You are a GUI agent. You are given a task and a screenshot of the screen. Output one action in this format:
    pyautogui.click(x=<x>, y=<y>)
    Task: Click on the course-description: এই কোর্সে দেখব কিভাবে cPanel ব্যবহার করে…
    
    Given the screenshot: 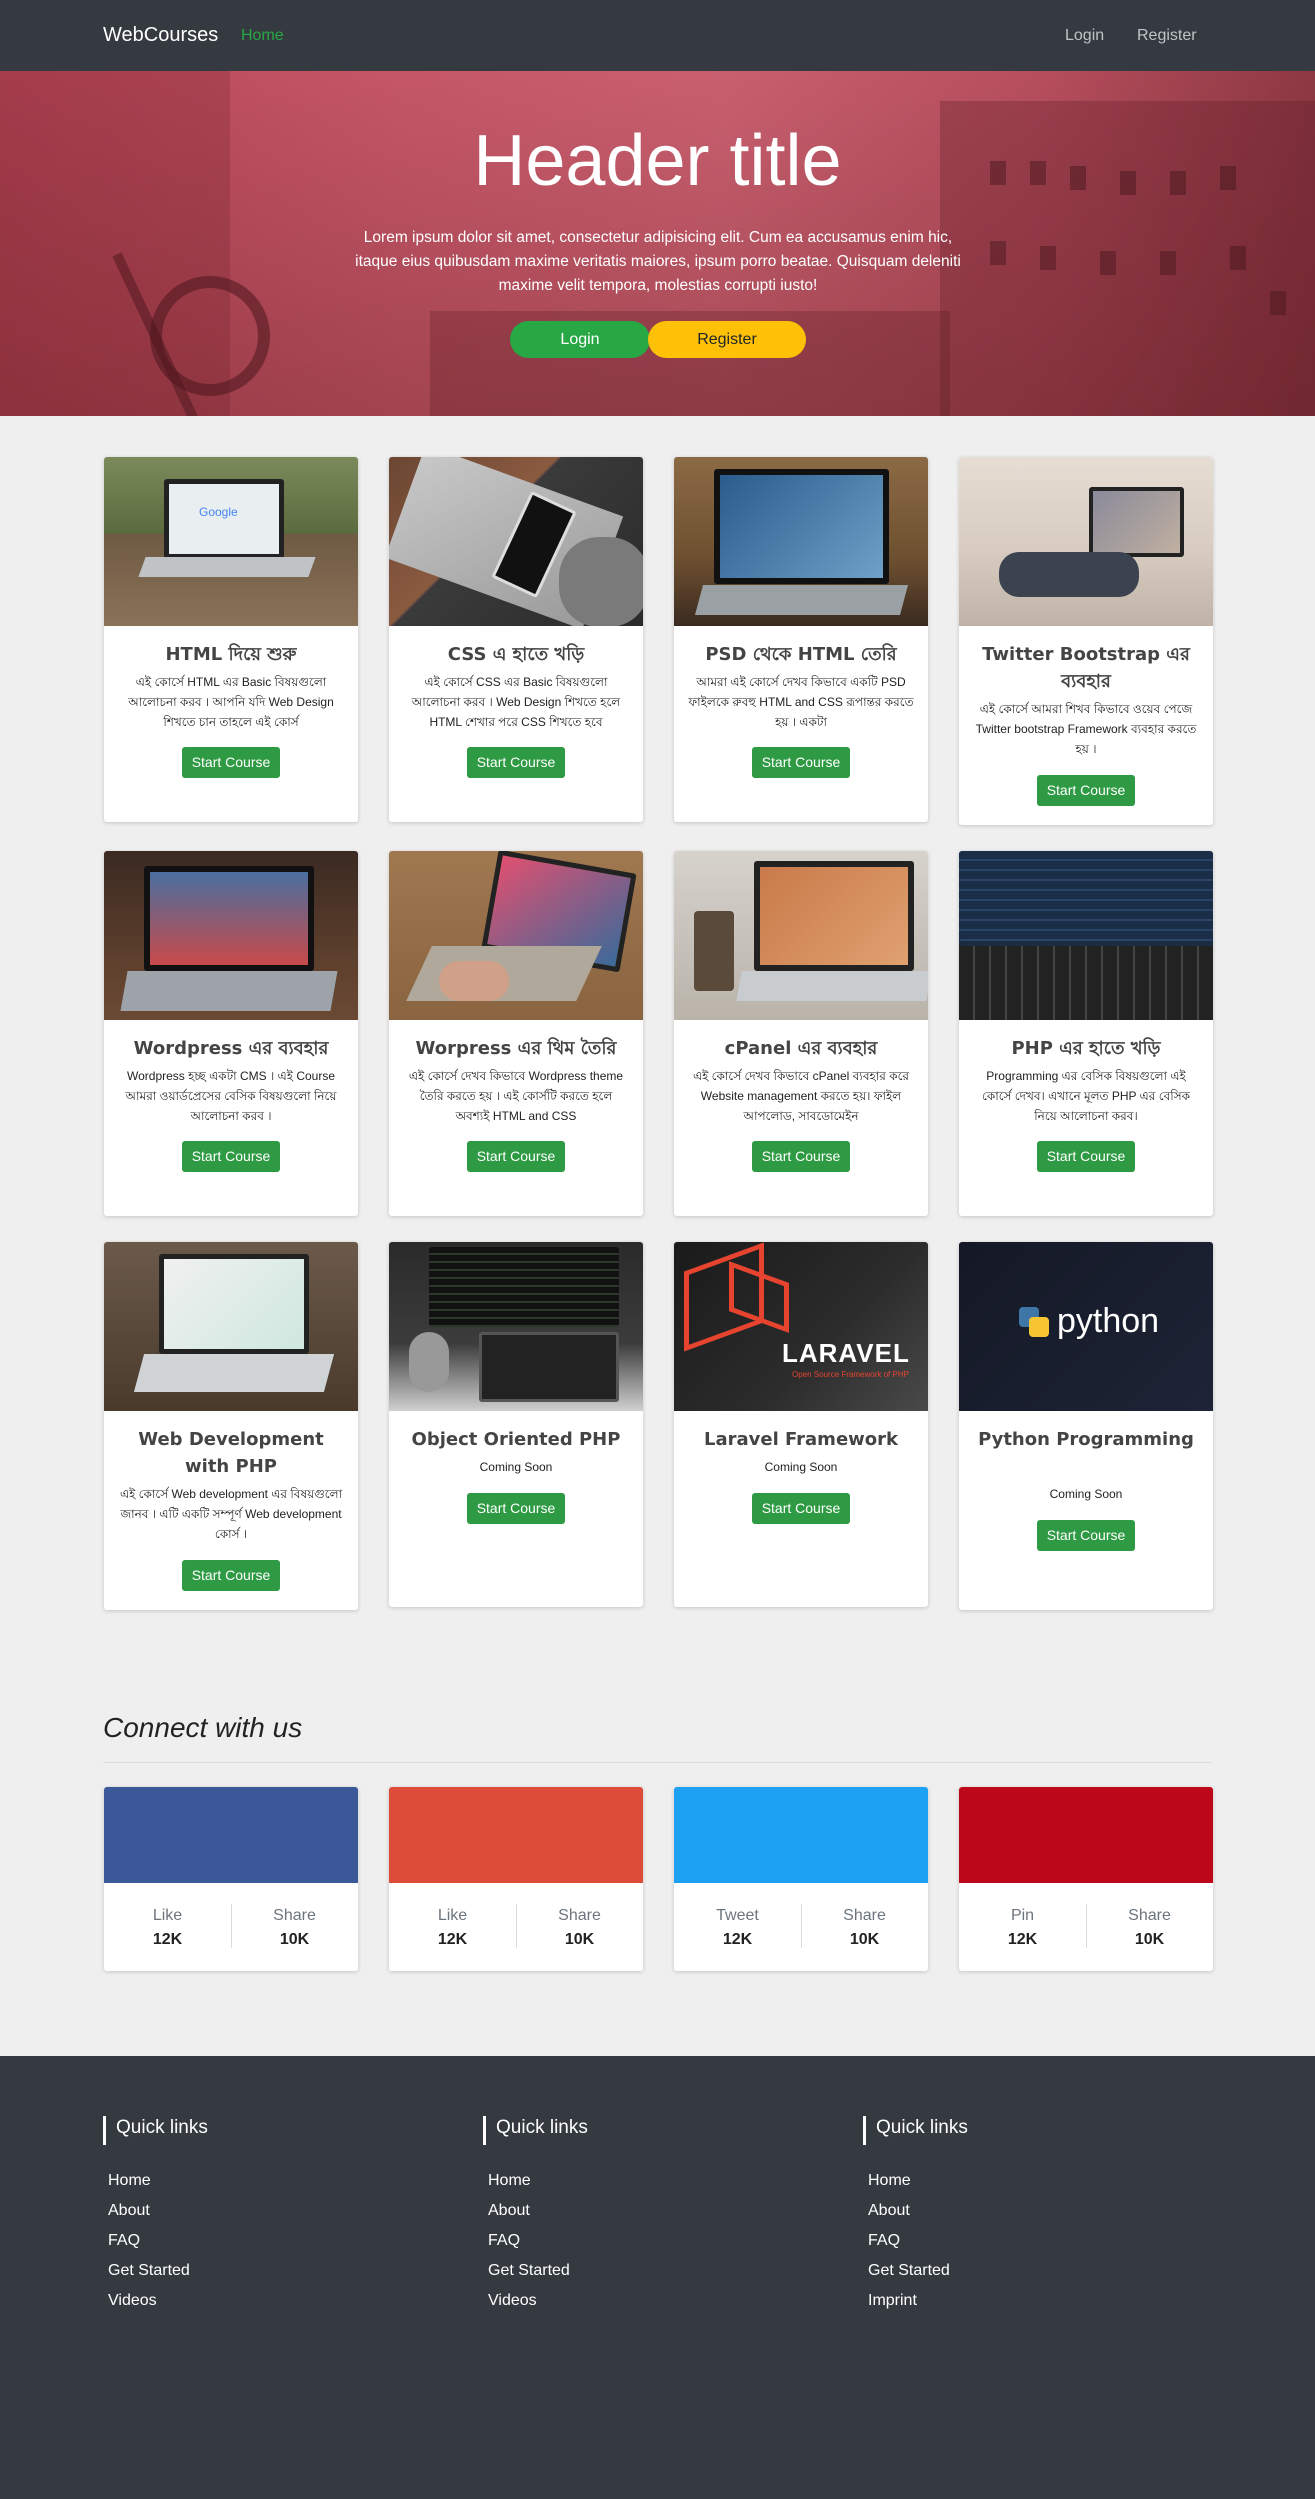 What is the action you would take?
    pyautogui.click(x=801, y=1096)
    